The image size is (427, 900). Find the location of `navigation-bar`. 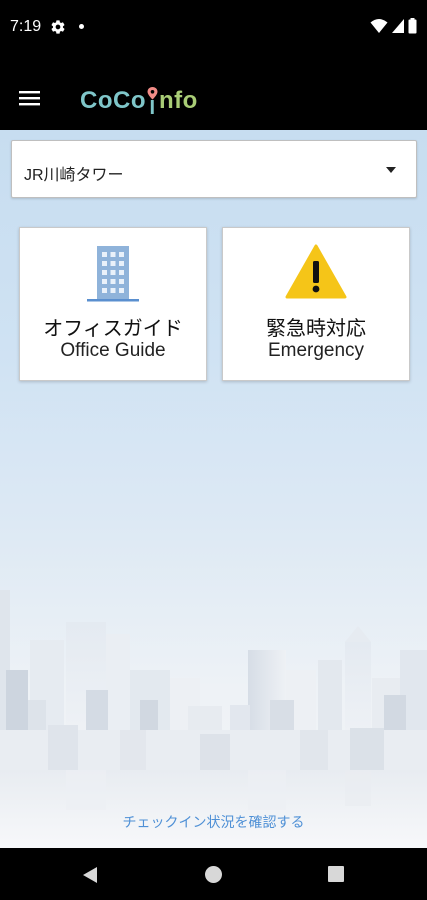

navigation-bar is located at coordinates (213, 874).